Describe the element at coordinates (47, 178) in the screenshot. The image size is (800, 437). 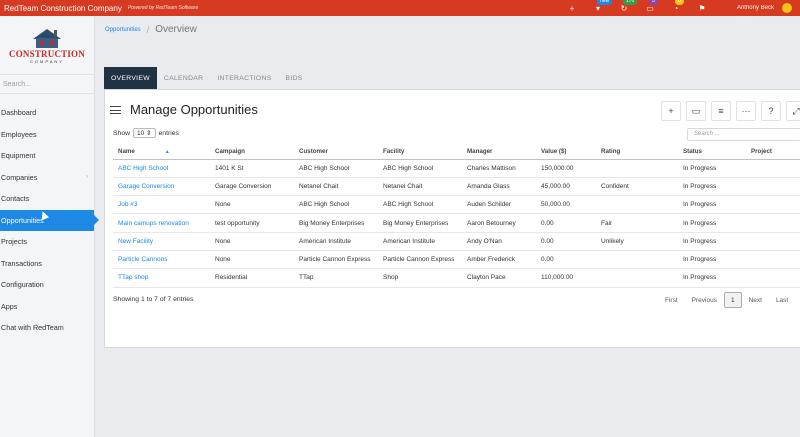
I see `sidebar-item-companies: Companies ›` at that location.